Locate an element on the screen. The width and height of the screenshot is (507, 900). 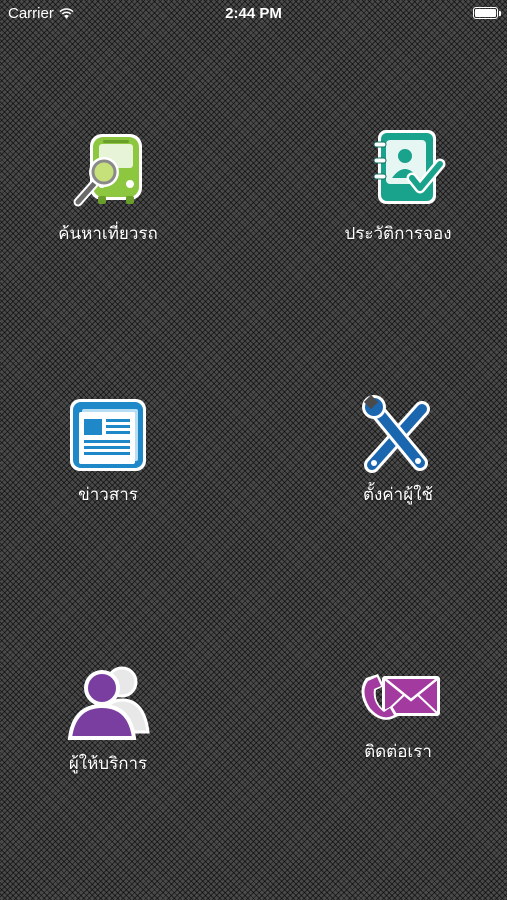
status-bar: Carrier 2:44 PM is located at coordinates (253, 14).